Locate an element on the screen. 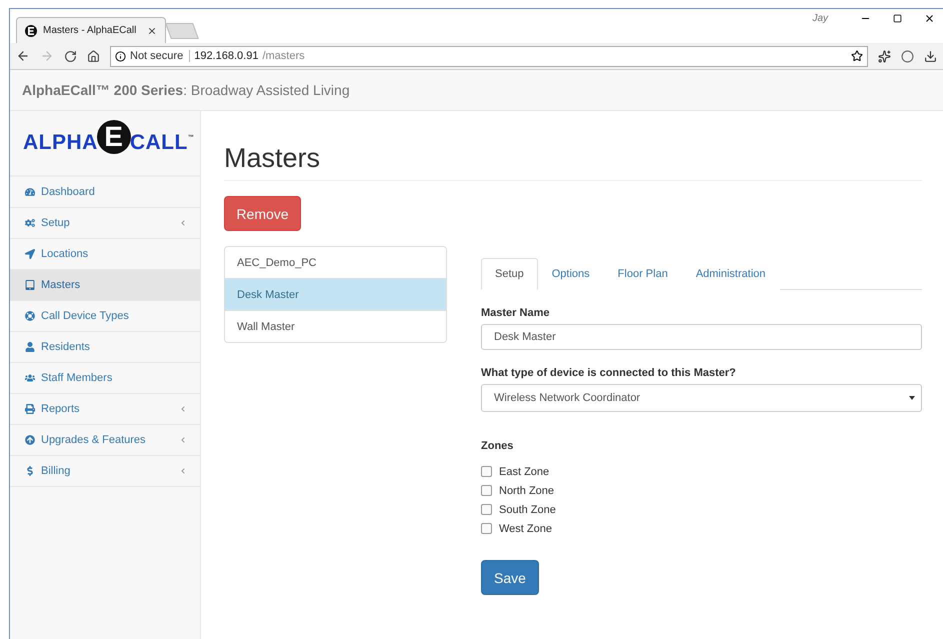 This screenshot has height=639, width=943. save-button: Save is located at coordinates (510, 577).